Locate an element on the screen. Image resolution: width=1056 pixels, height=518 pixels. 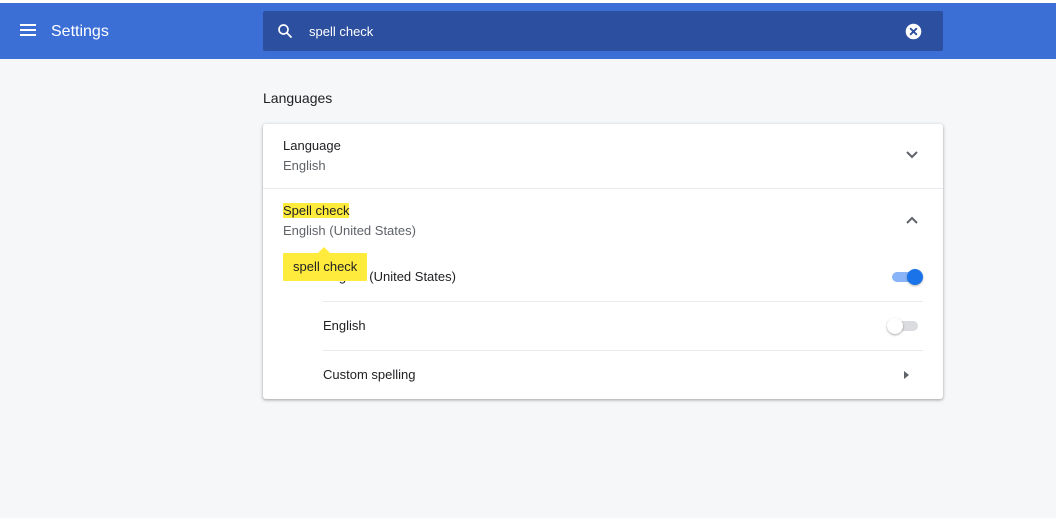
language-value: English is located at coordinates (304, 165).